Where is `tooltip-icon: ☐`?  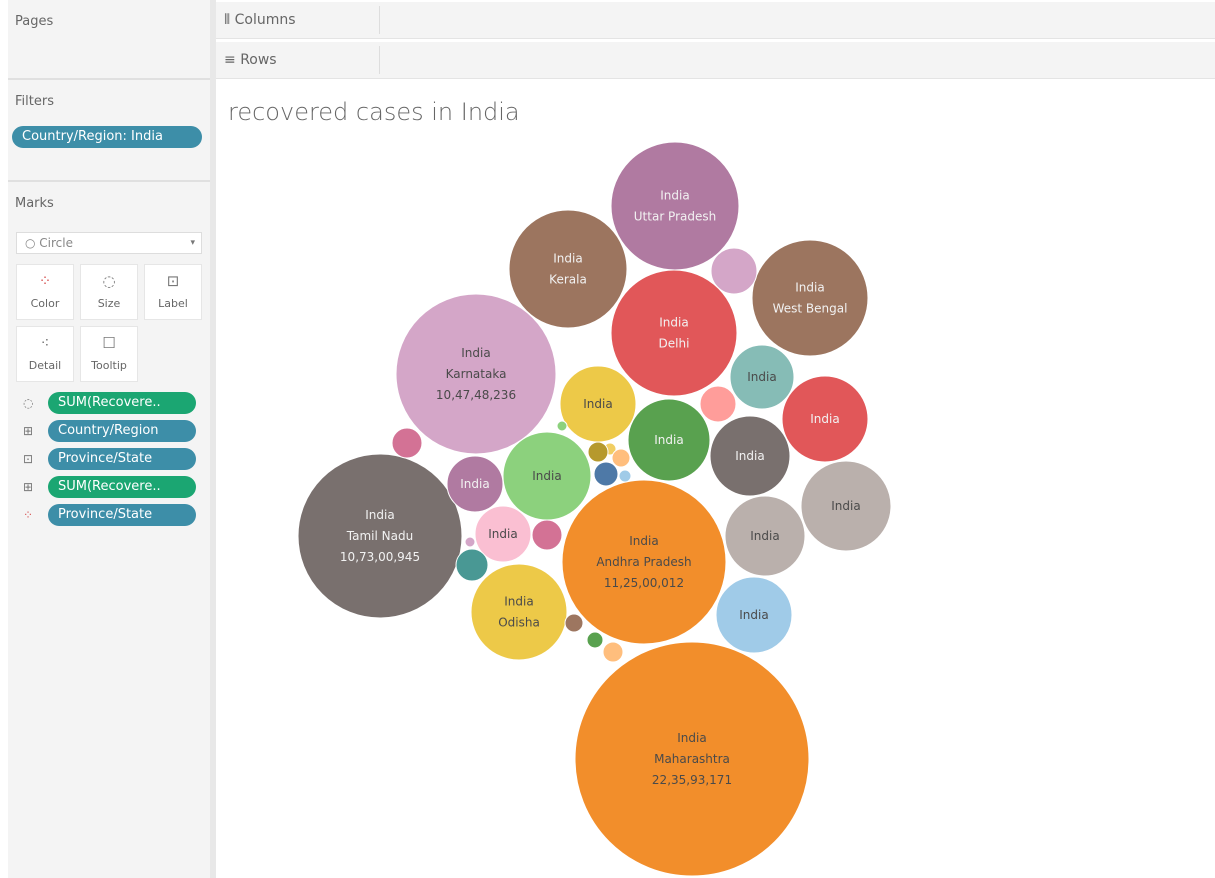 tooltip-icon: ☐ is located at coordinates (109, 343).